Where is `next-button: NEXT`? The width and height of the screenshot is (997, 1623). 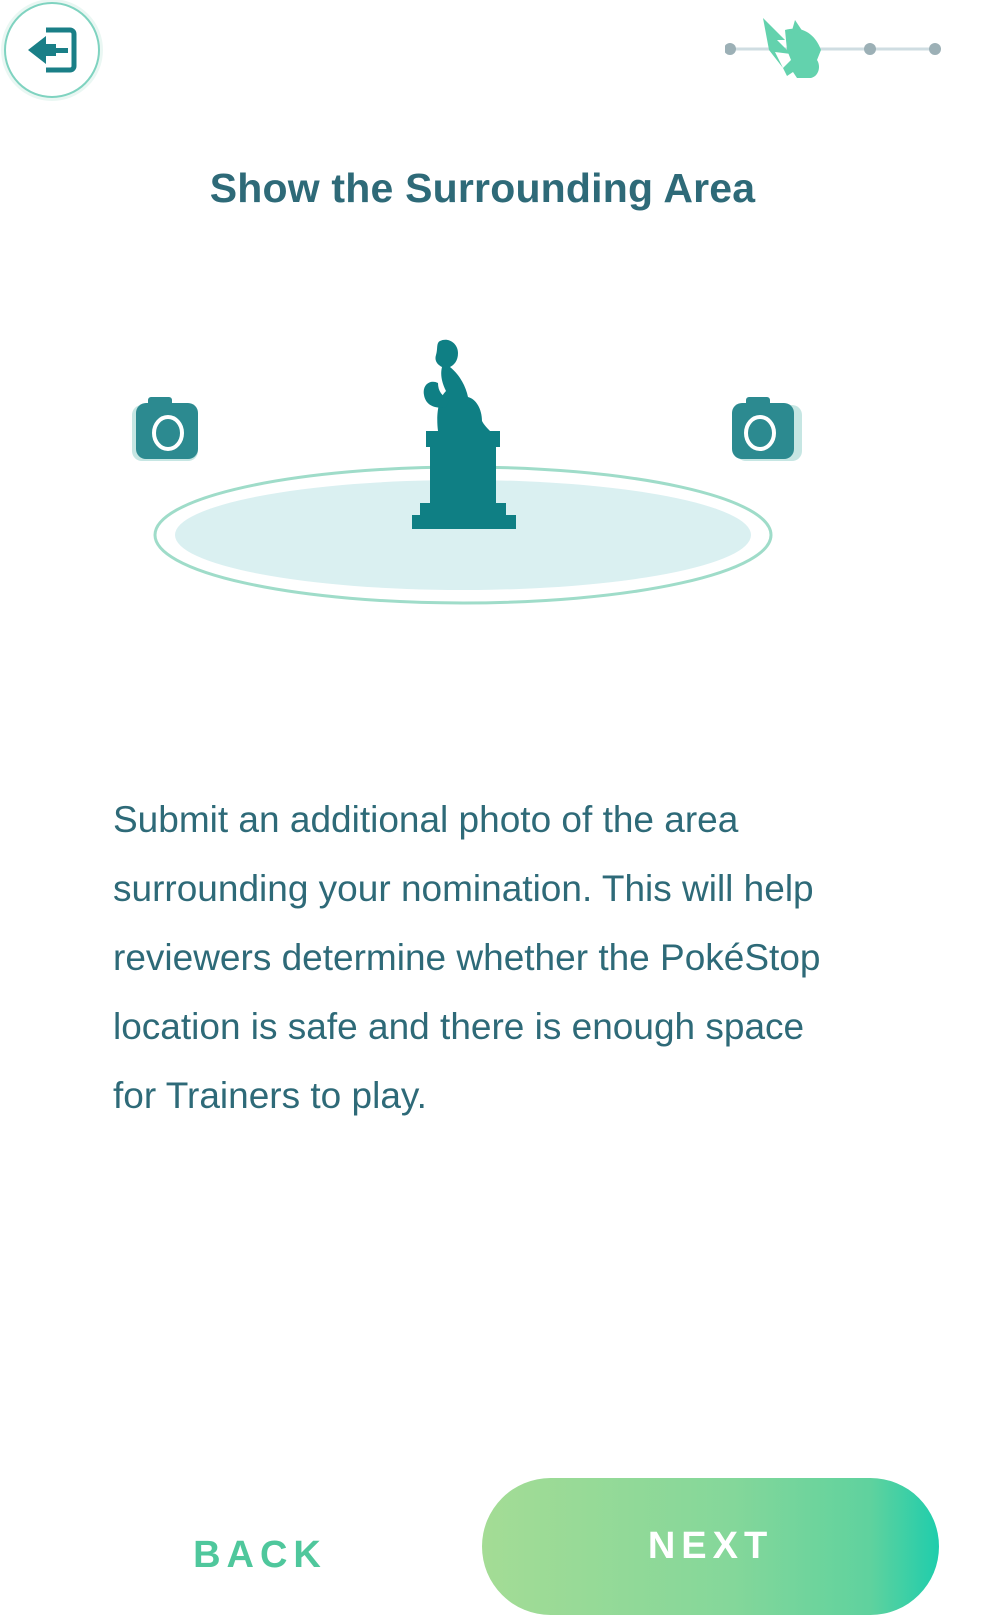
next-button: NEXT is located at coordinates (710, 1546).